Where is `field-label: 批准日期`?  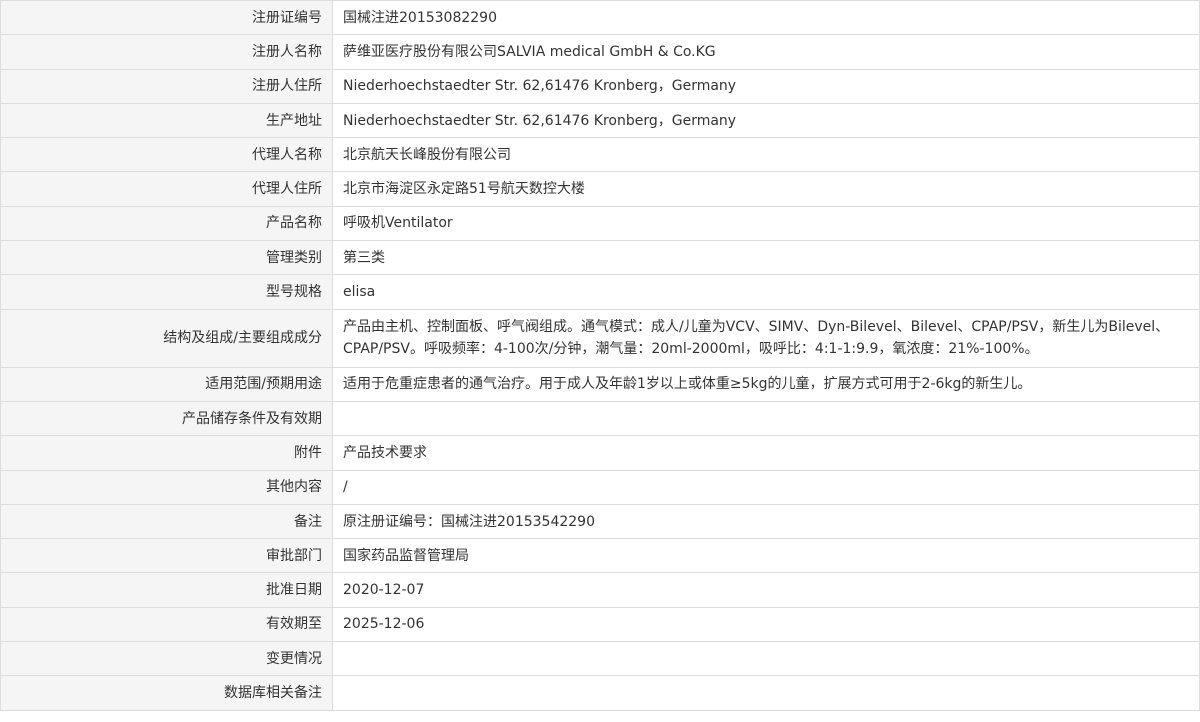 field-label: 批准日期 is located at coordinates (166, 590).